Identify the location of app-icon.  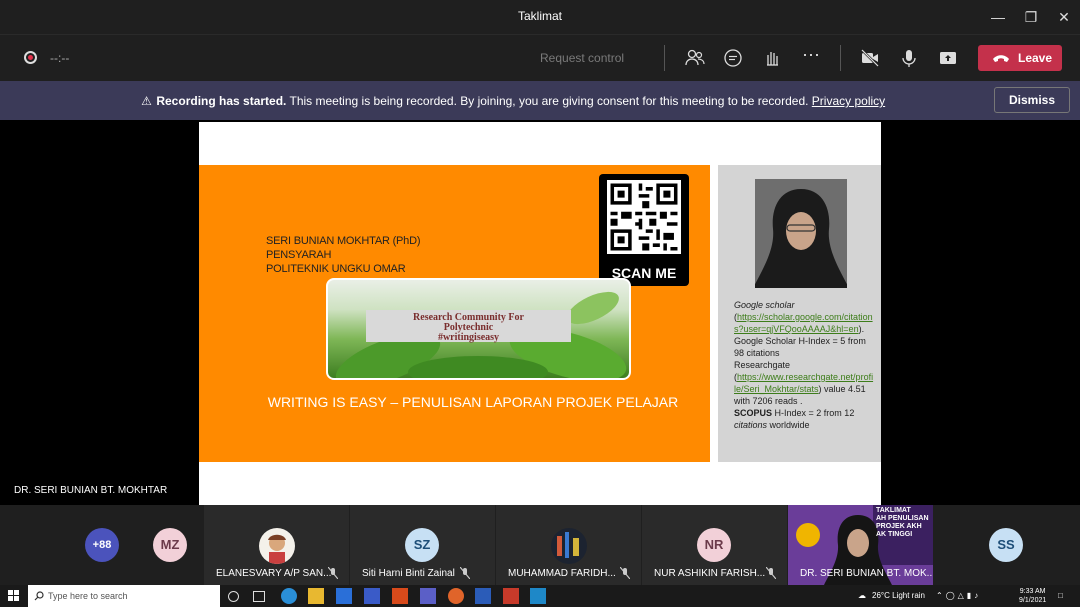
(372, 596).